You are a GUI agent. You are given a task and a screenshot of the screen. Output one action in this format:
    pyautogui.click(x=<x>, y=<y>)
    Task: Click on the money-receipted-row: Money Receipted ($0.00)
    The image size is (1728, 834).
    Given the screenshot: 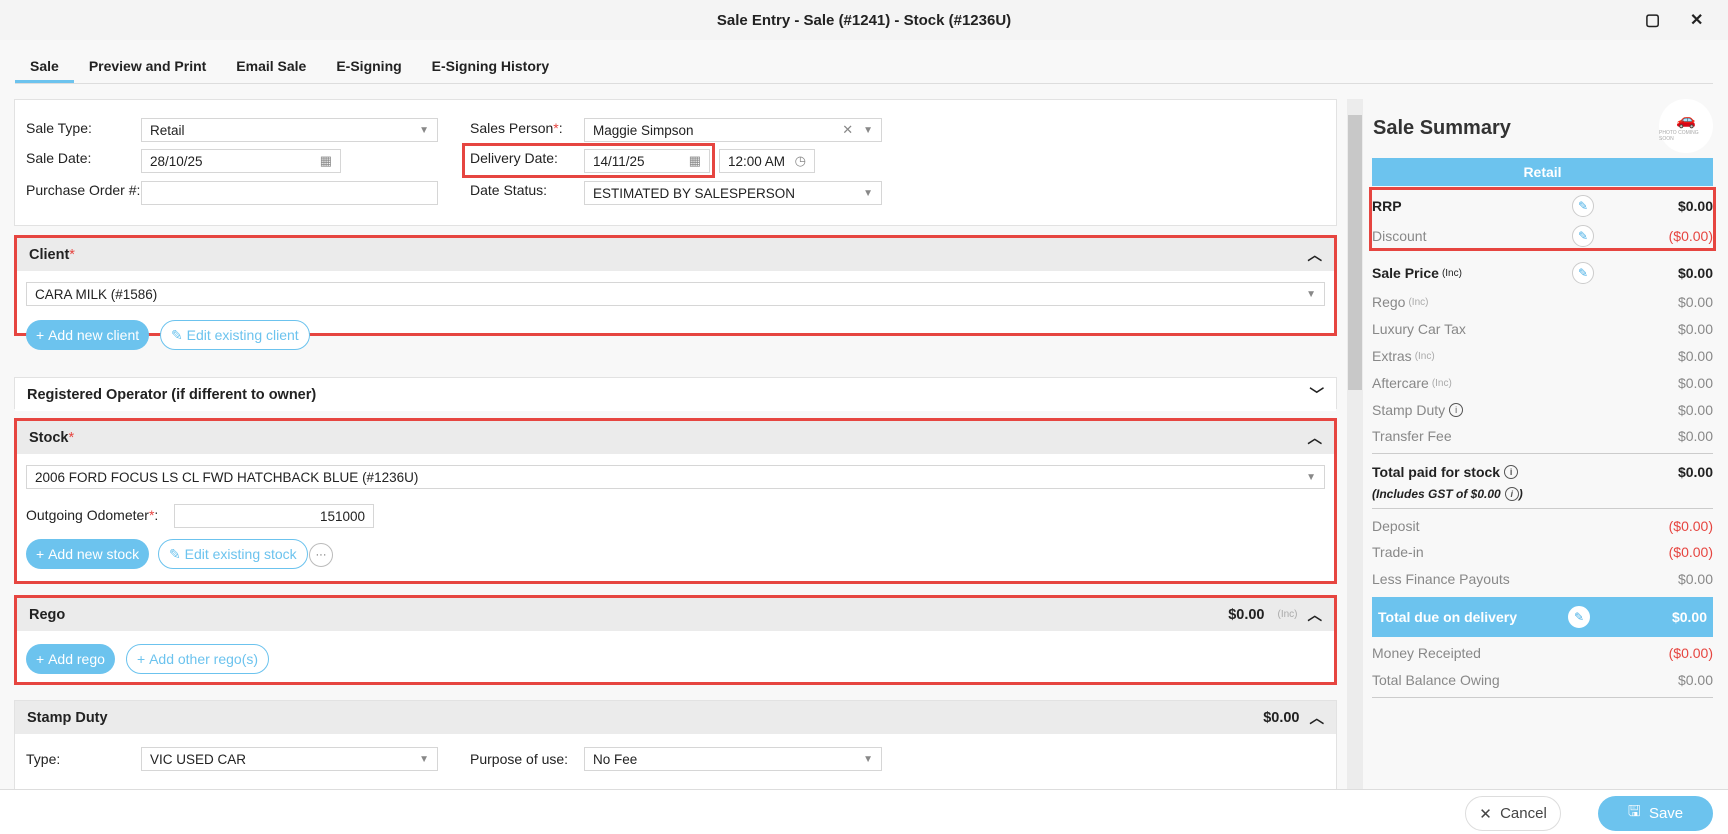 What is the action you would take?
    pyautogui.click(x=1542, y=653)
    